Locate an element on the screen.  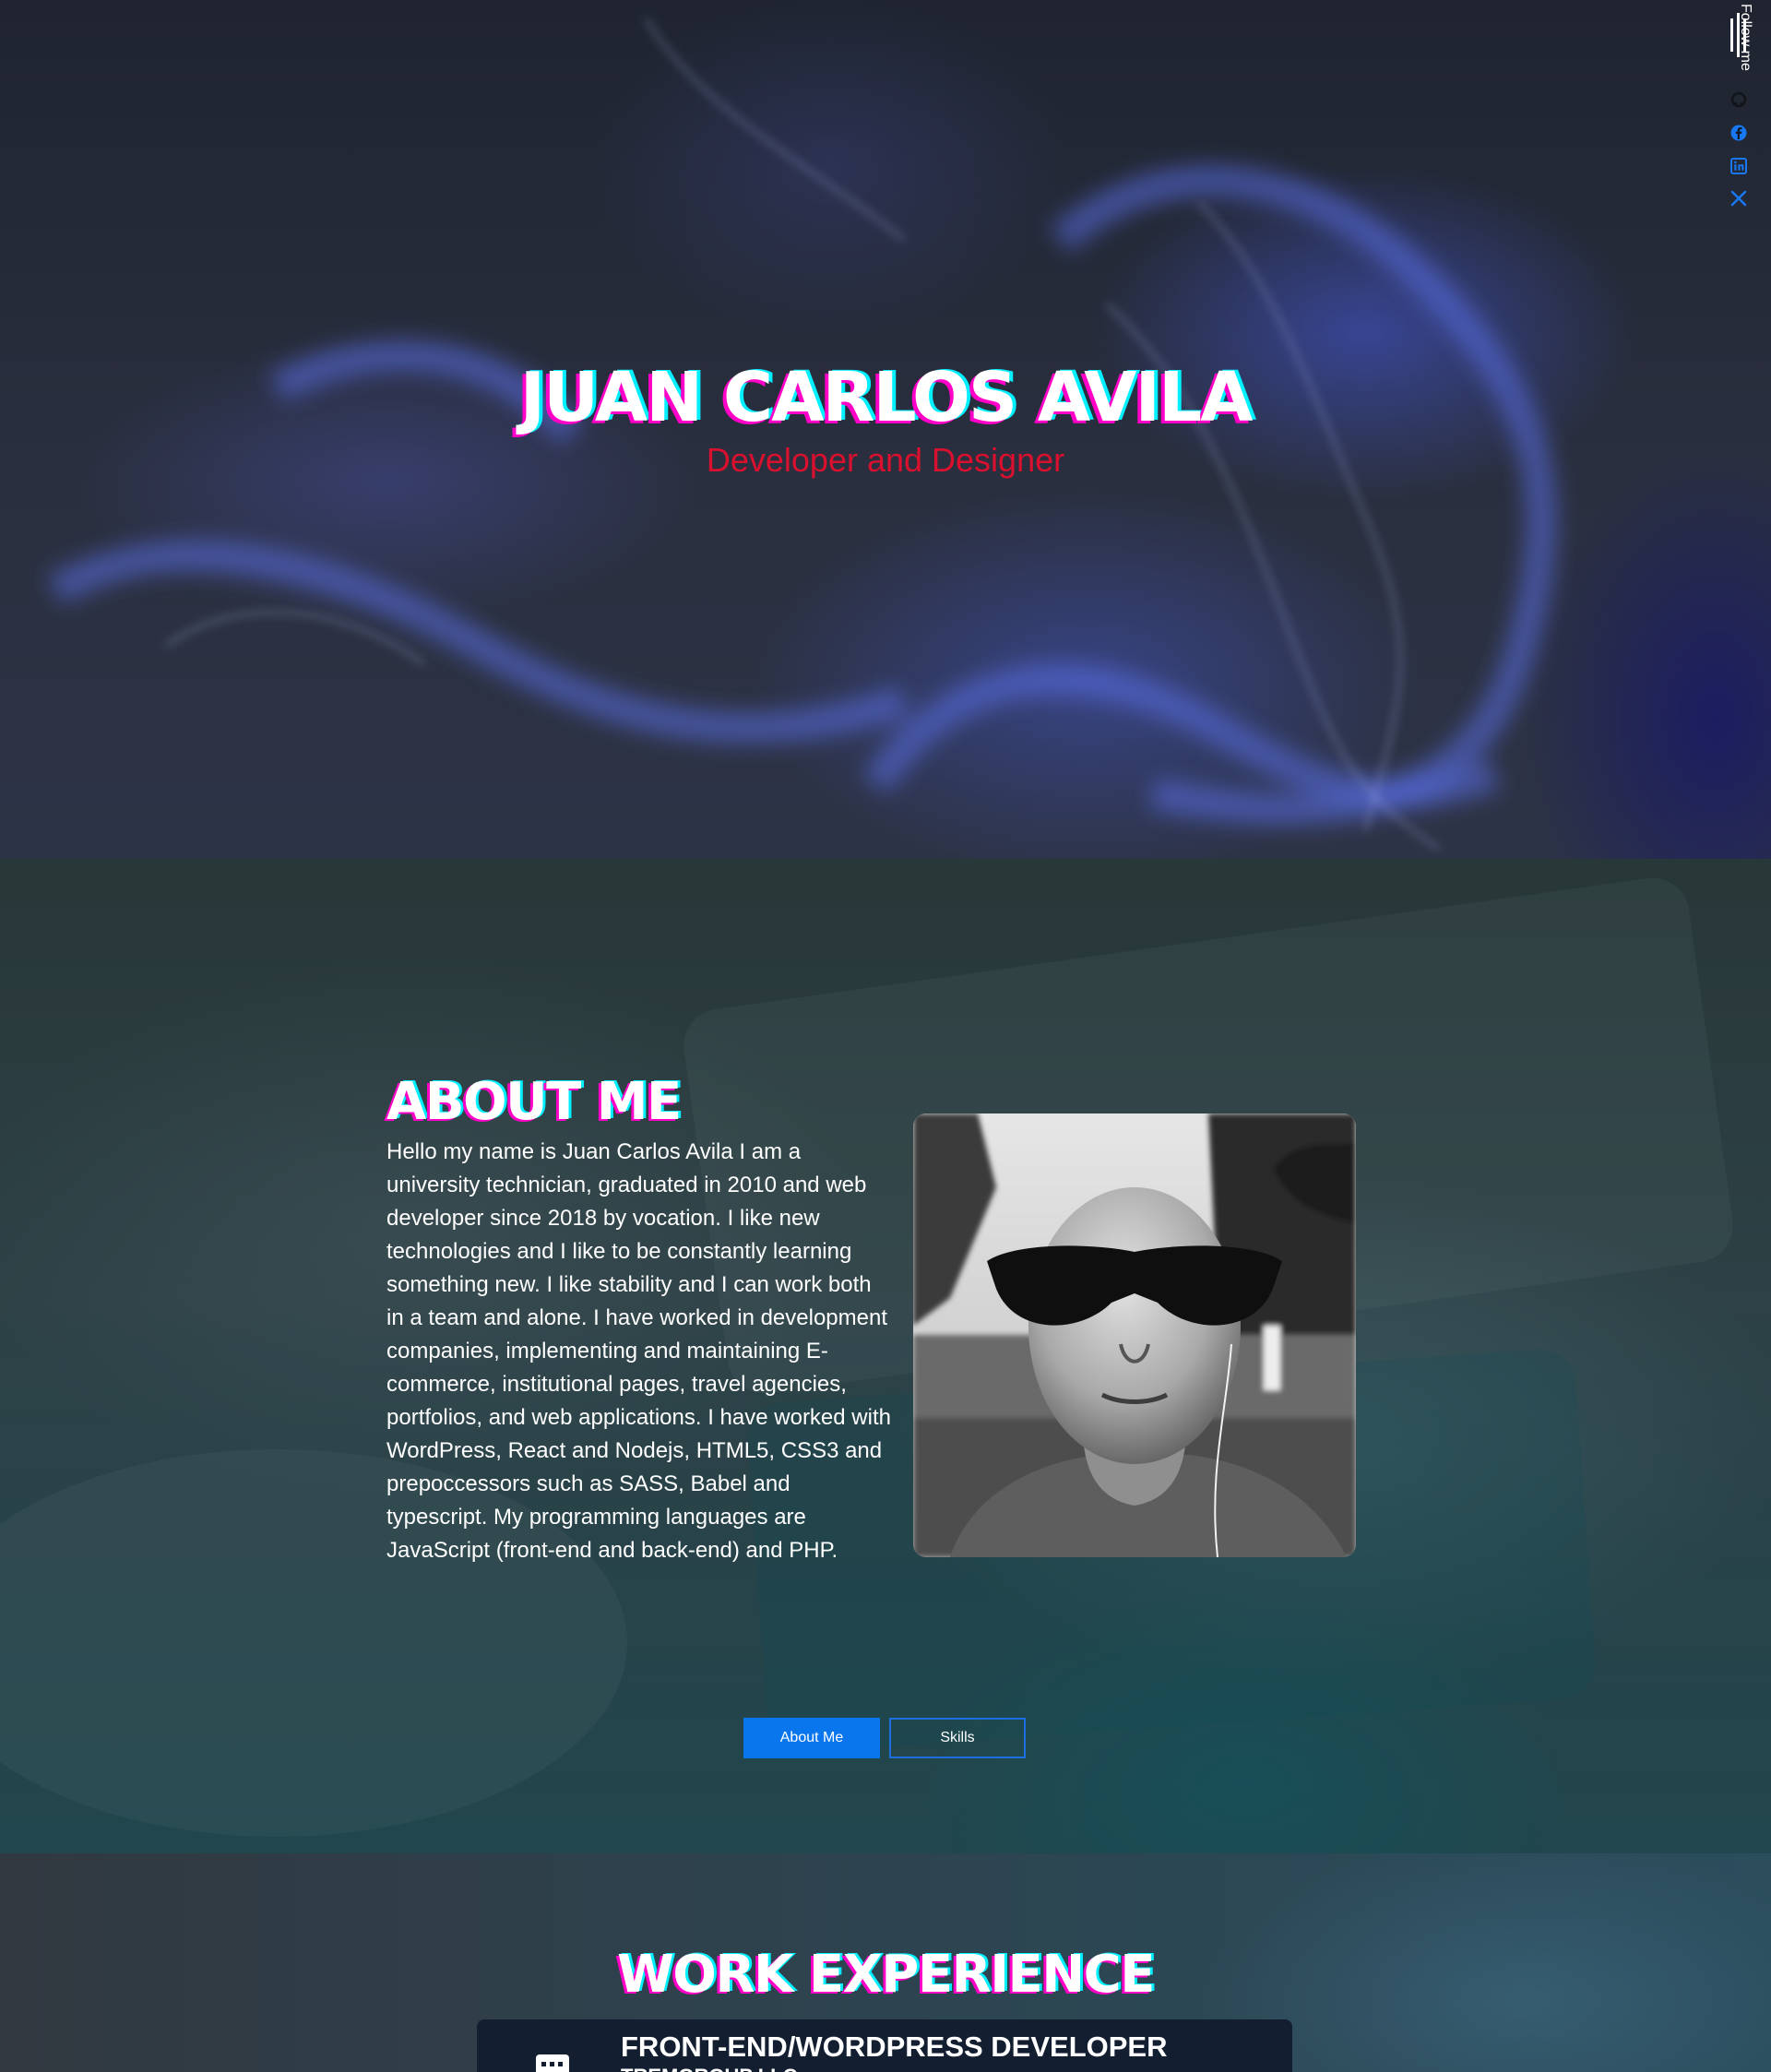
facebook-icon is located at coordinates (1738, 133).